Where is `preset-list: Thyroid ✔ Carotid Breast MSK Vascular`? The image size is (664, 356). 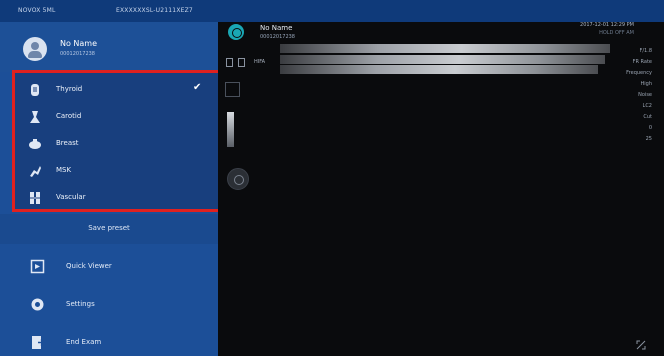
preset-list: Thyroid ✔ Carotid Breast MSK Vascular is located at coordinates (117, 141).